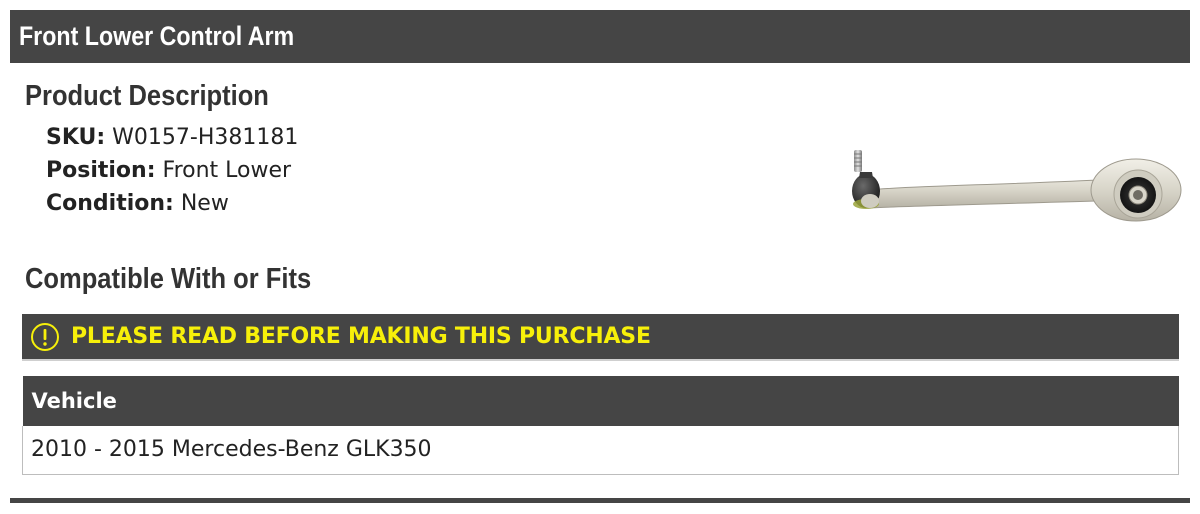  I want to click on spec-row-position: Position: Front Lower, so click(172, 170).